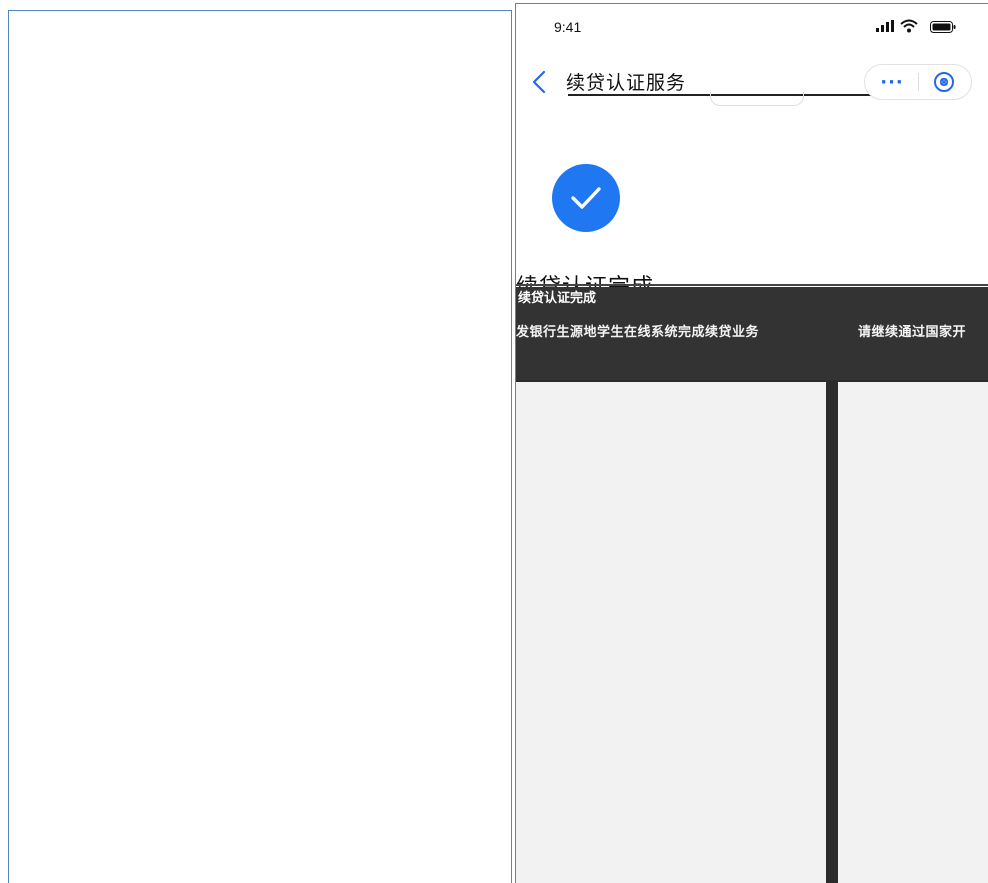 The width and height of the screenshot is (988, 883). I want to click on signal-icon, so click(885, 26).